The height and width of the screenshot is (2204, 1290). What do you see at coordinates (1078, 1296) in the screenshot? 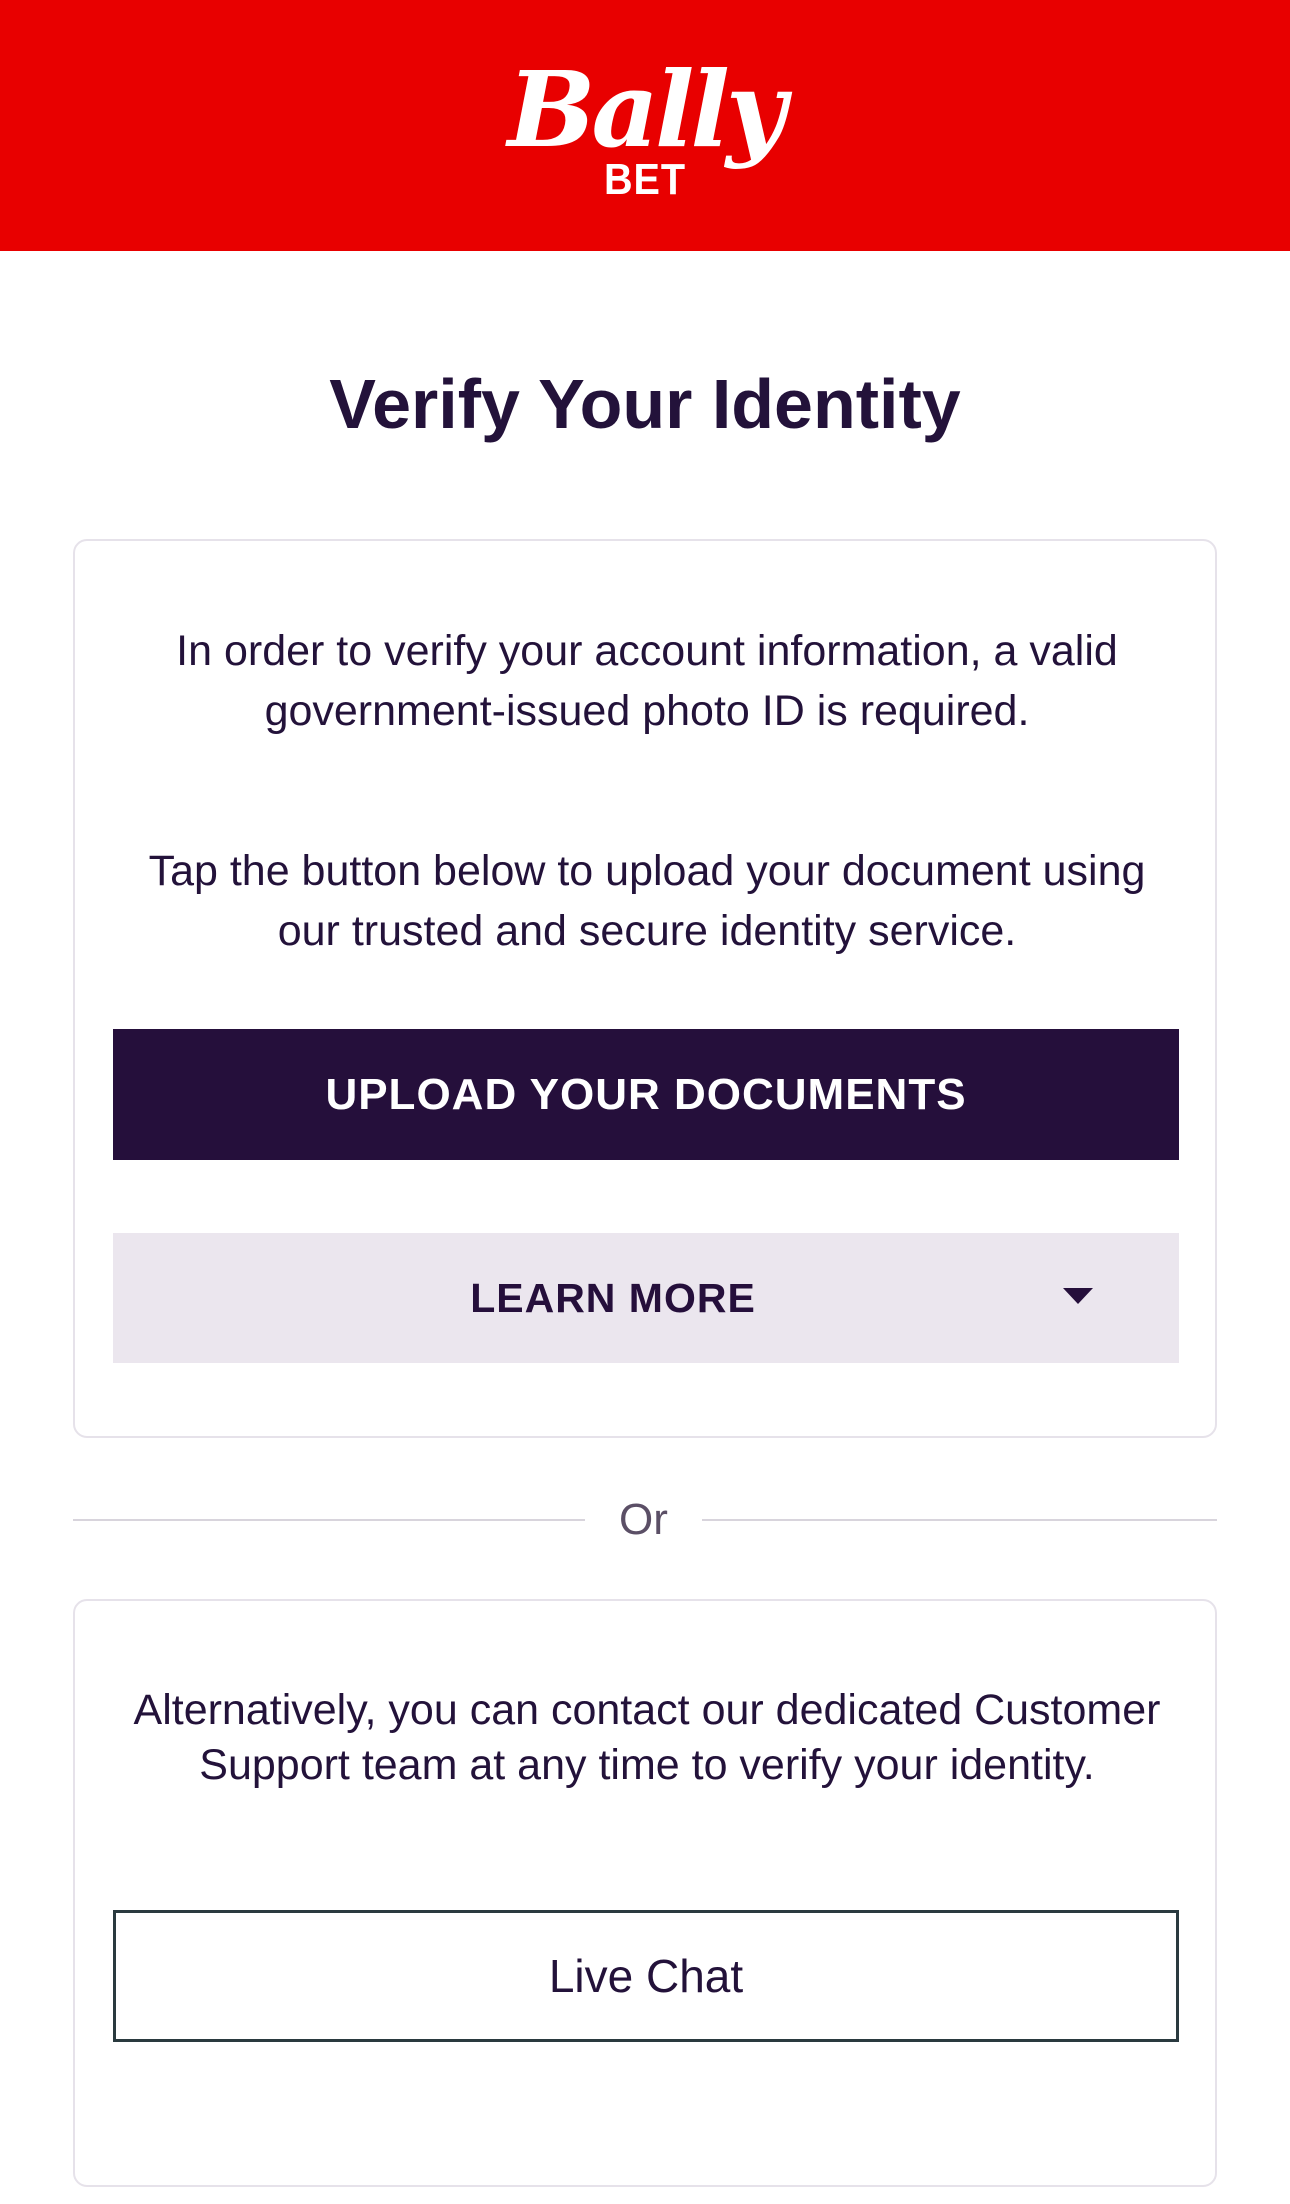
I see `chevron-down-icon` at bounding box center [1078, 1296].